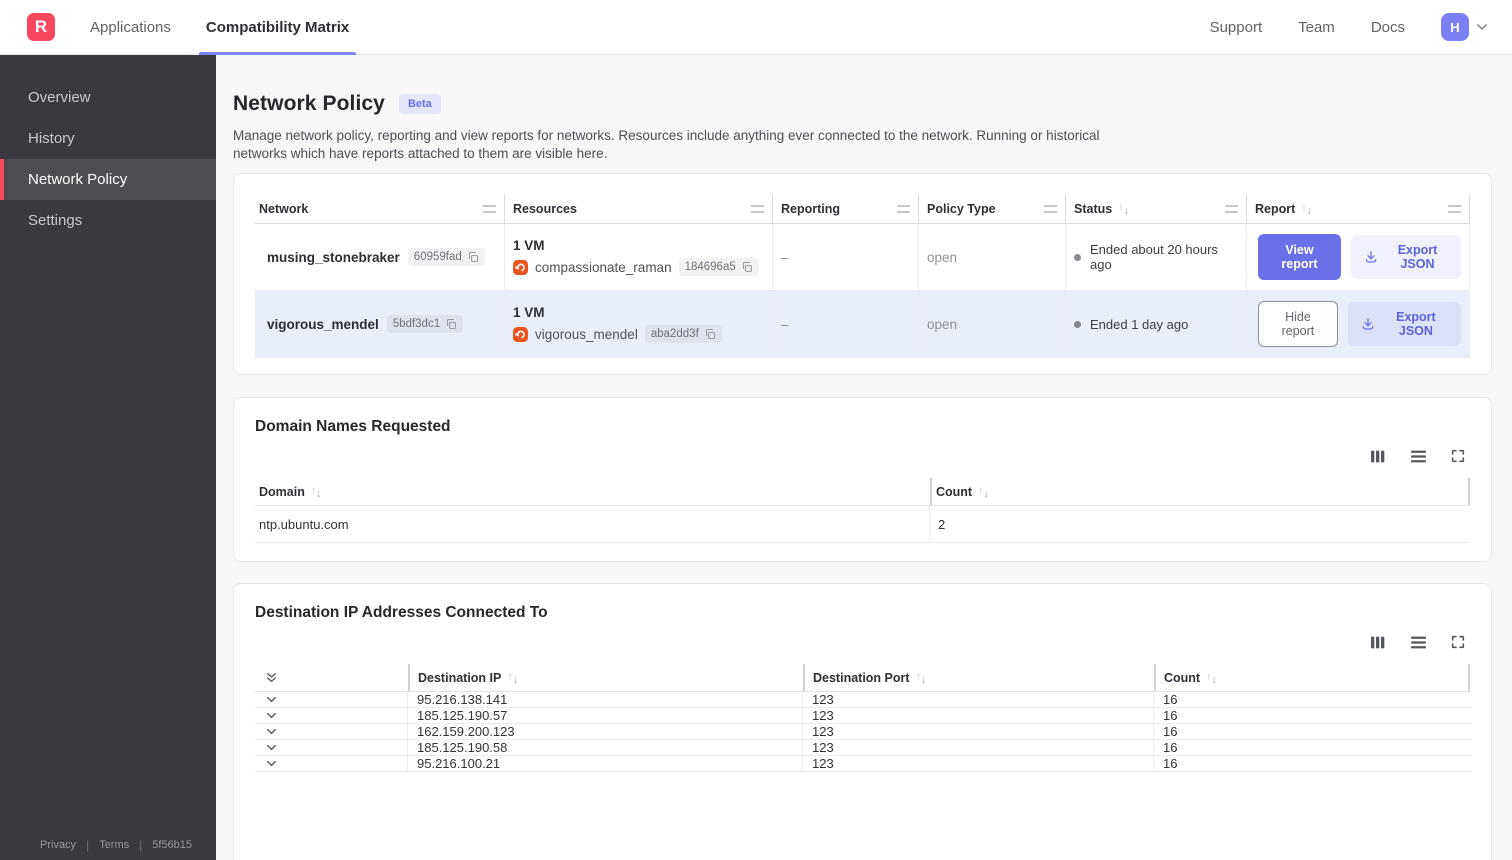  What do you see at coordinates (277, 27) in the screenshot?
I see `nav-tab-compatibility-matrix: Compatibility Matrix` at bounding box center [277, 27].